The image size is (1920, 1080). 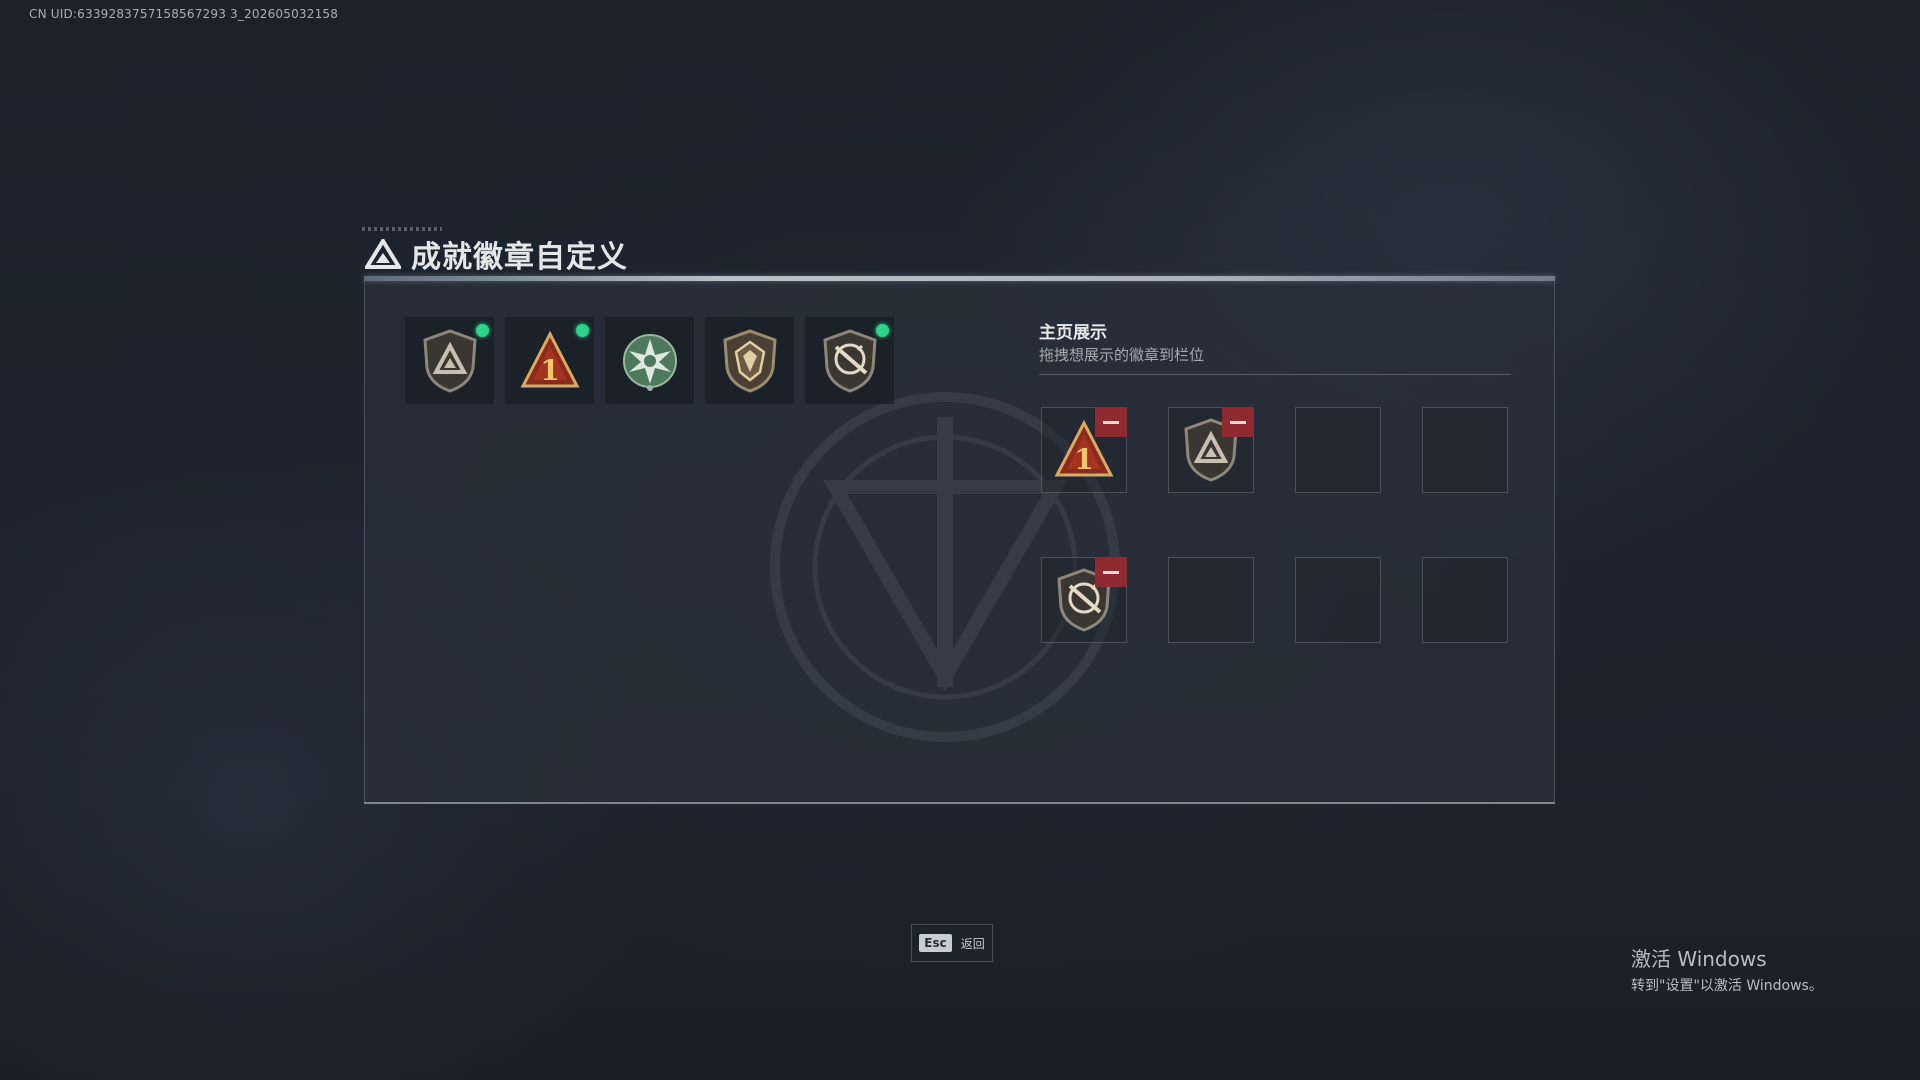 I want to click on shield-compass-badge-icon, so click(x=850, y=361).